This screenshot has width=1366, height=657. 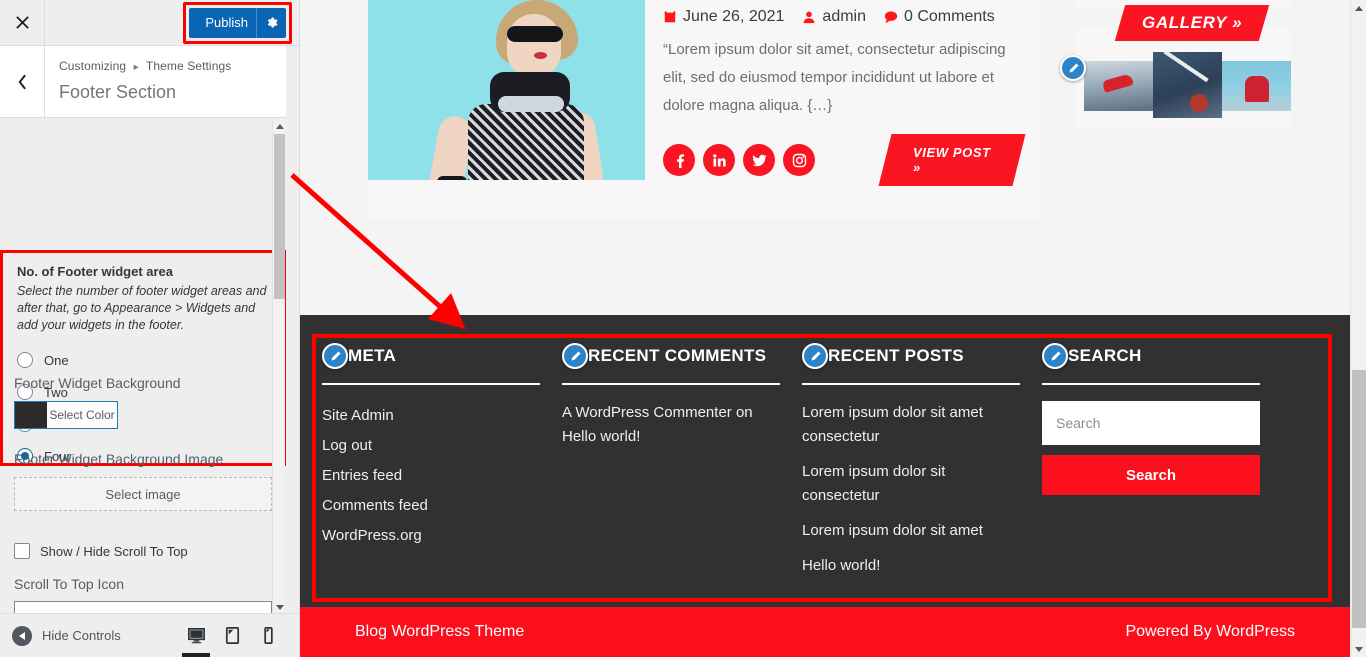 What do you see at coordinates (949, 16) in the screenshot?
I see `post-comments-label: 0 Comments` at bounding box center [949, 16].